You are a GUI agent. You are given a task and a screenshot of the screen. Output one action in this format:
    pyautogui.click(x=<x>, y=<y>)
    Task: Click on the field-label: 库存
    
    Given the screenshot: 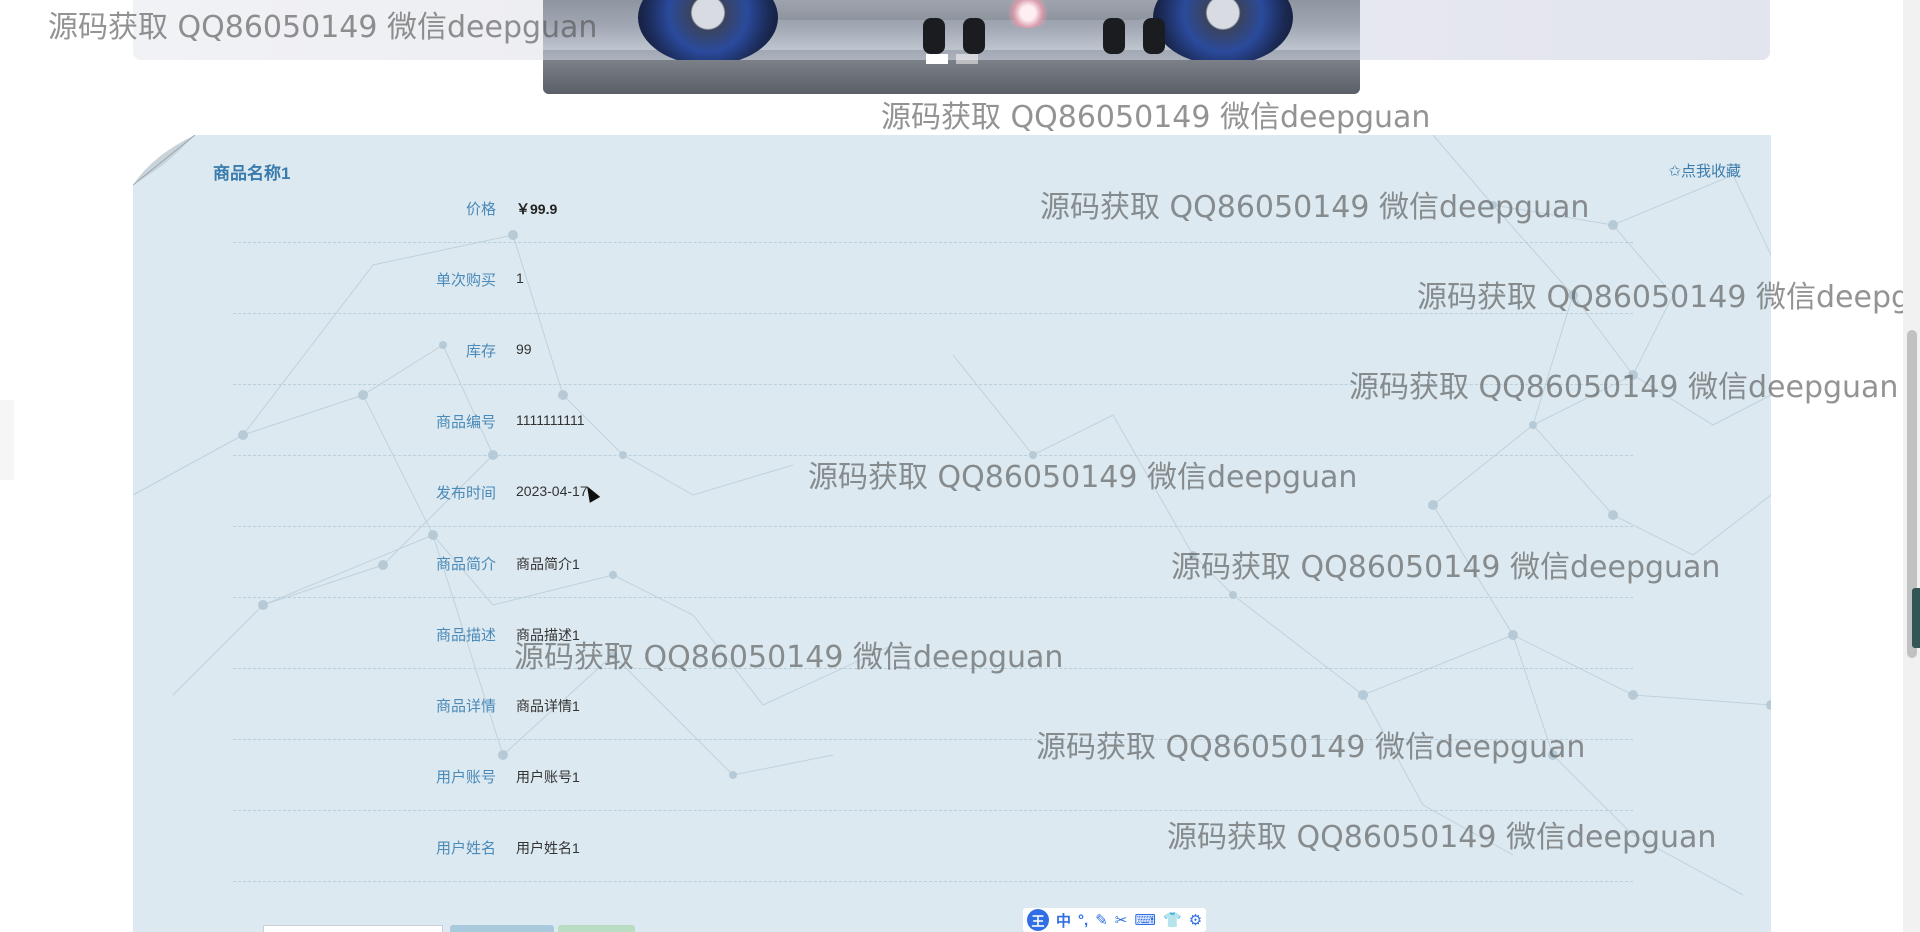 What is the action you would take?
    pyautogui.click(x=480, y=351)
    